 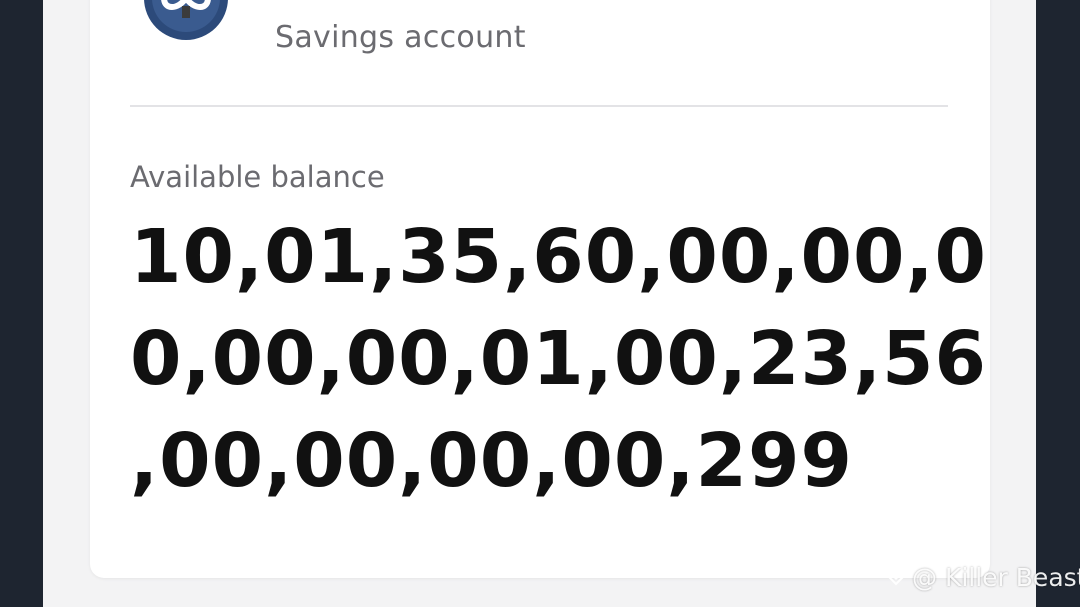 What do you see at coordinates (491, 461) in the screenshot?
I see `balance-amount-line: ,00,00,00,00,299` at bounding box center [491, 461].